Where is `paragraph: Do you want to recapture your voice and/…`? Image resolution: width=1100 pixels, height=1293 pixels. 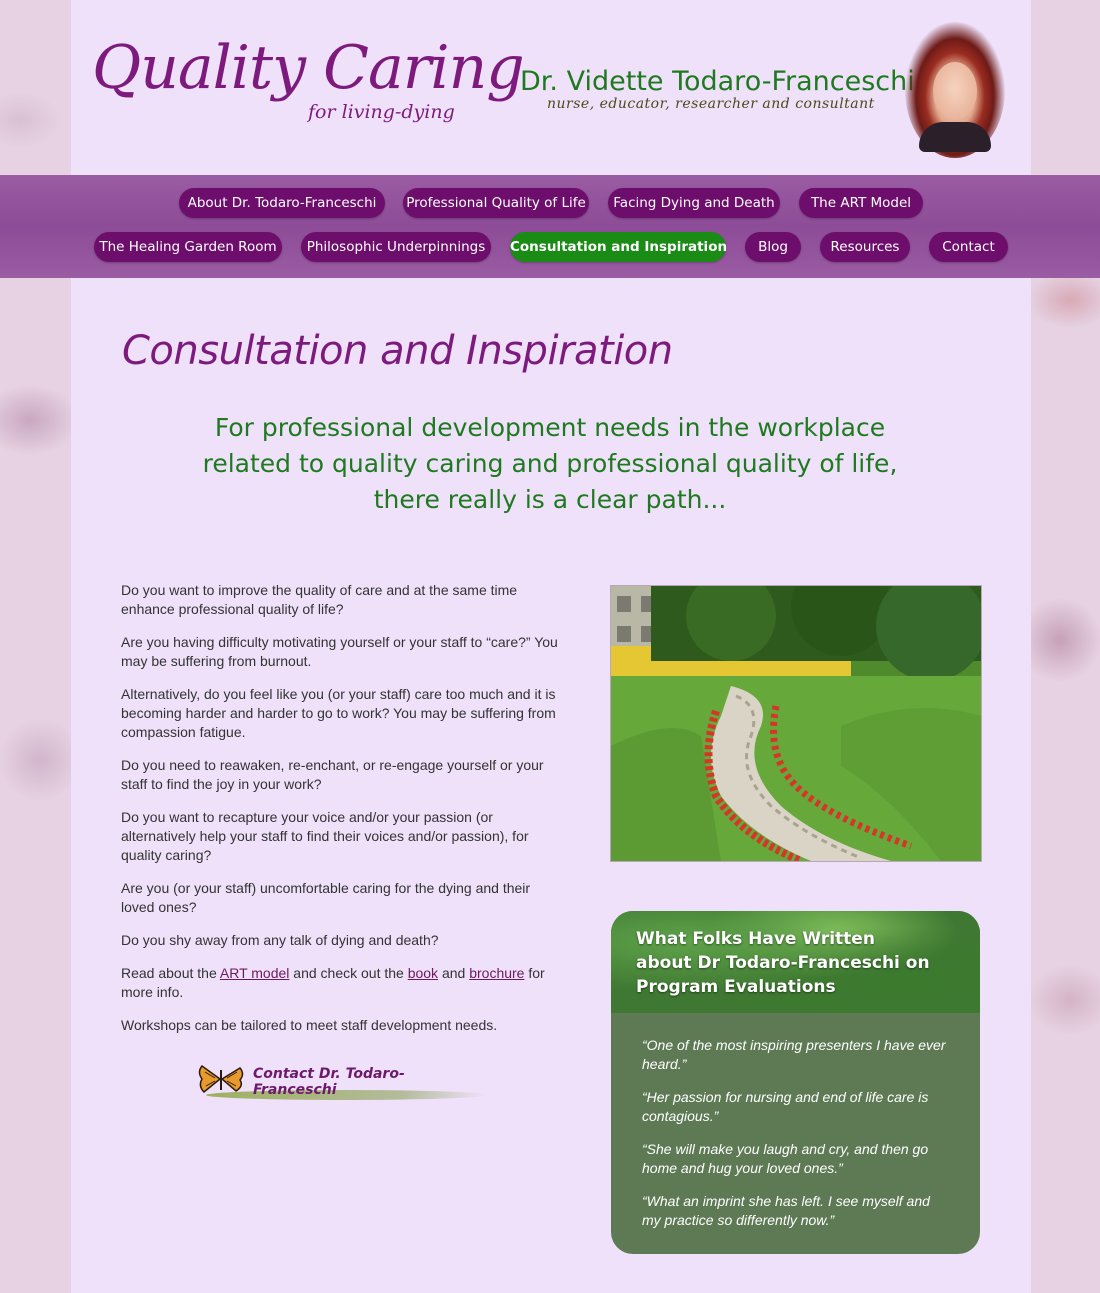 paragraph: Do you want to recapture your voice and/… is located at coordinates (325, 836).